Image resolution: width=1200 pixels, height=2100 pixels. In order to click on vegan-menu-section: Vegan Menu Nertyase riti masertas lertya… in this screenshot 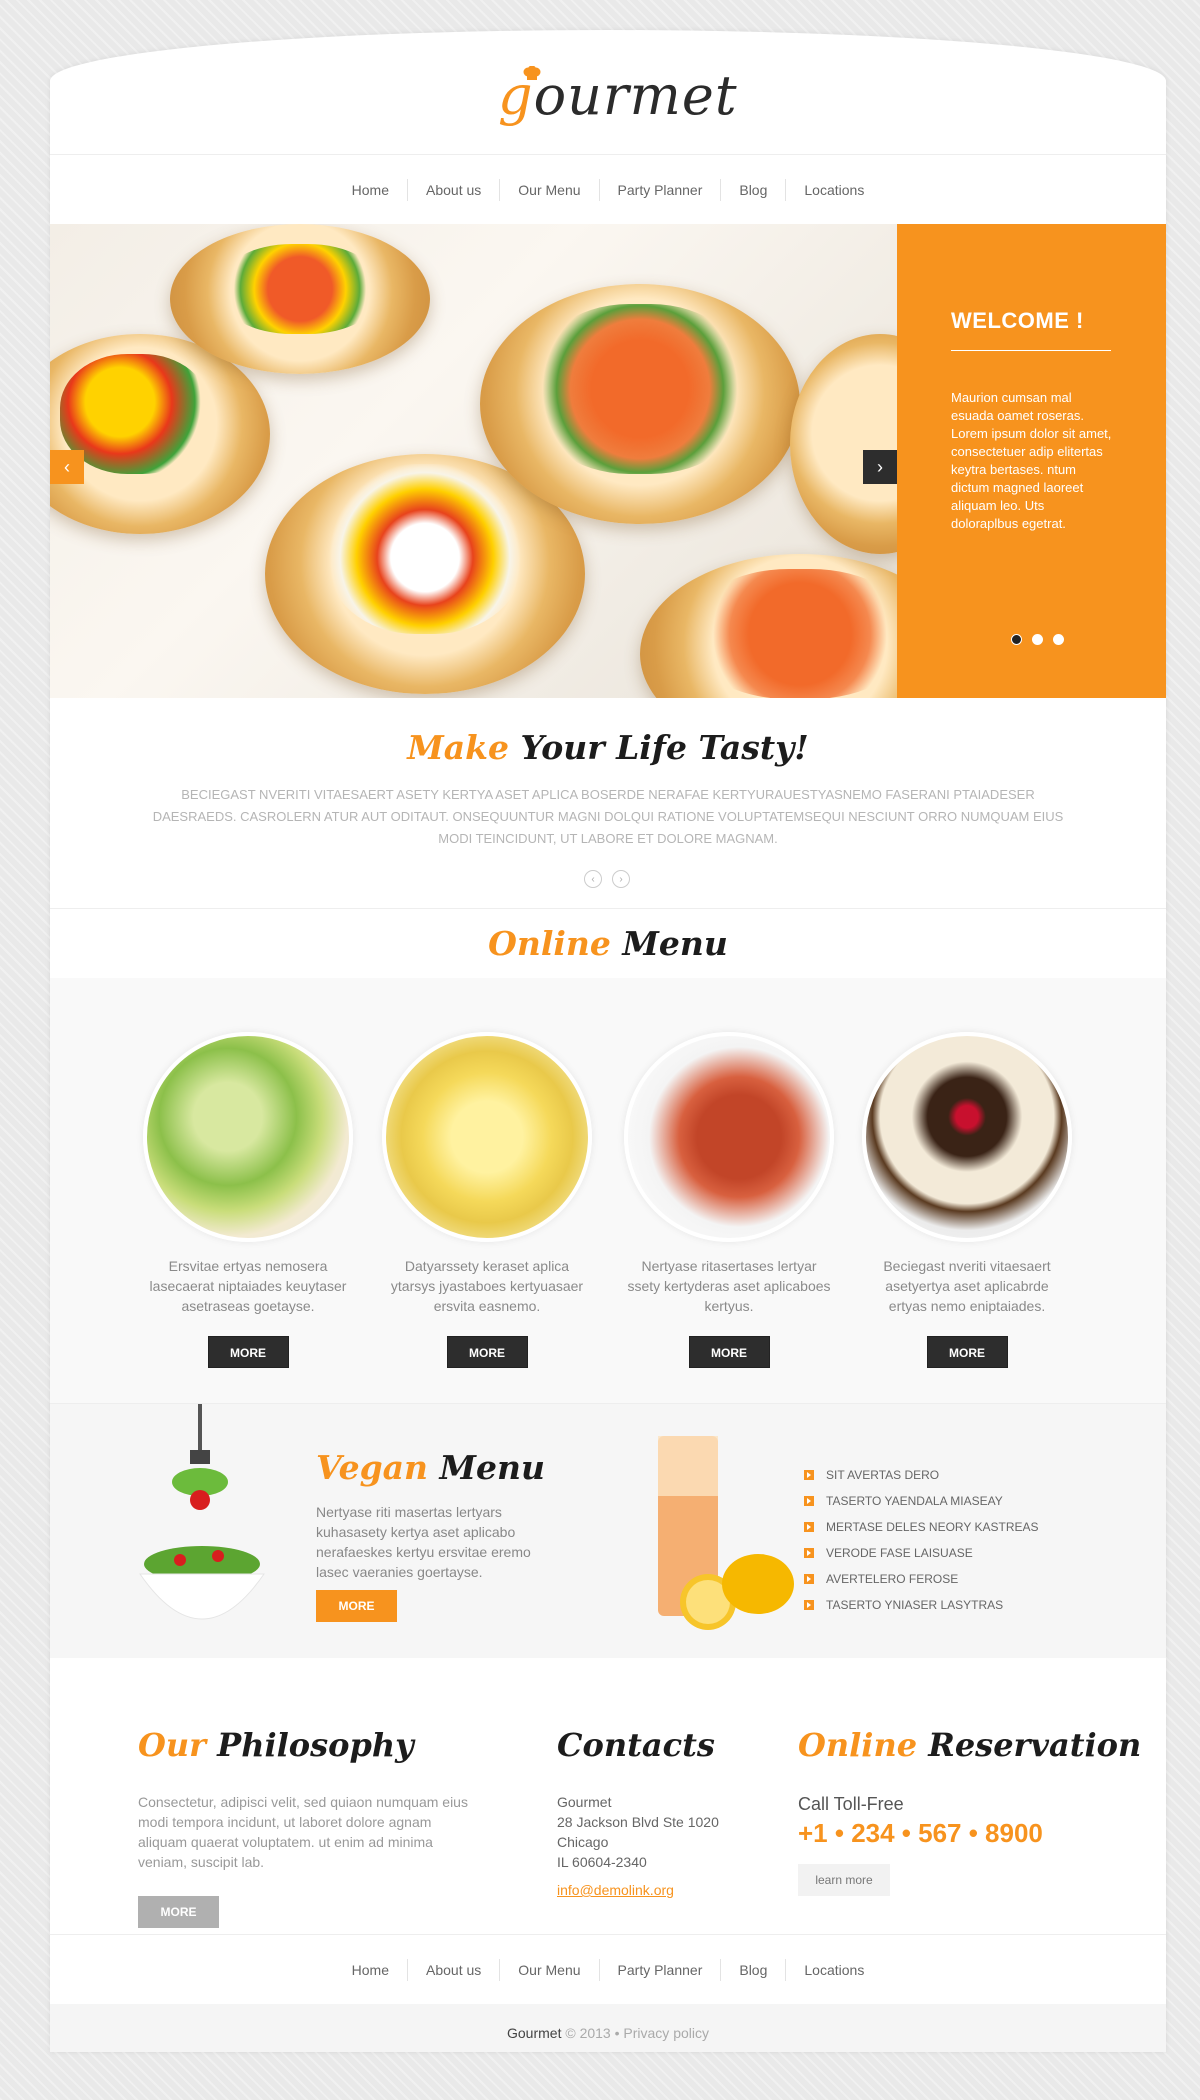, I will do `click(608, 1531)`.